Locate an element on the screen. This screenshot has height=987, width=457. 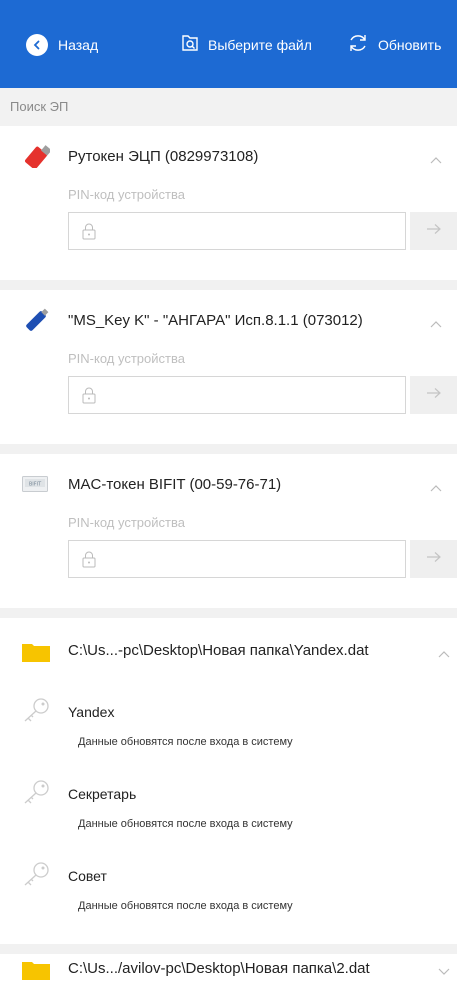
search-bar: Поиск ЭП is located at coordinates (228, 107).